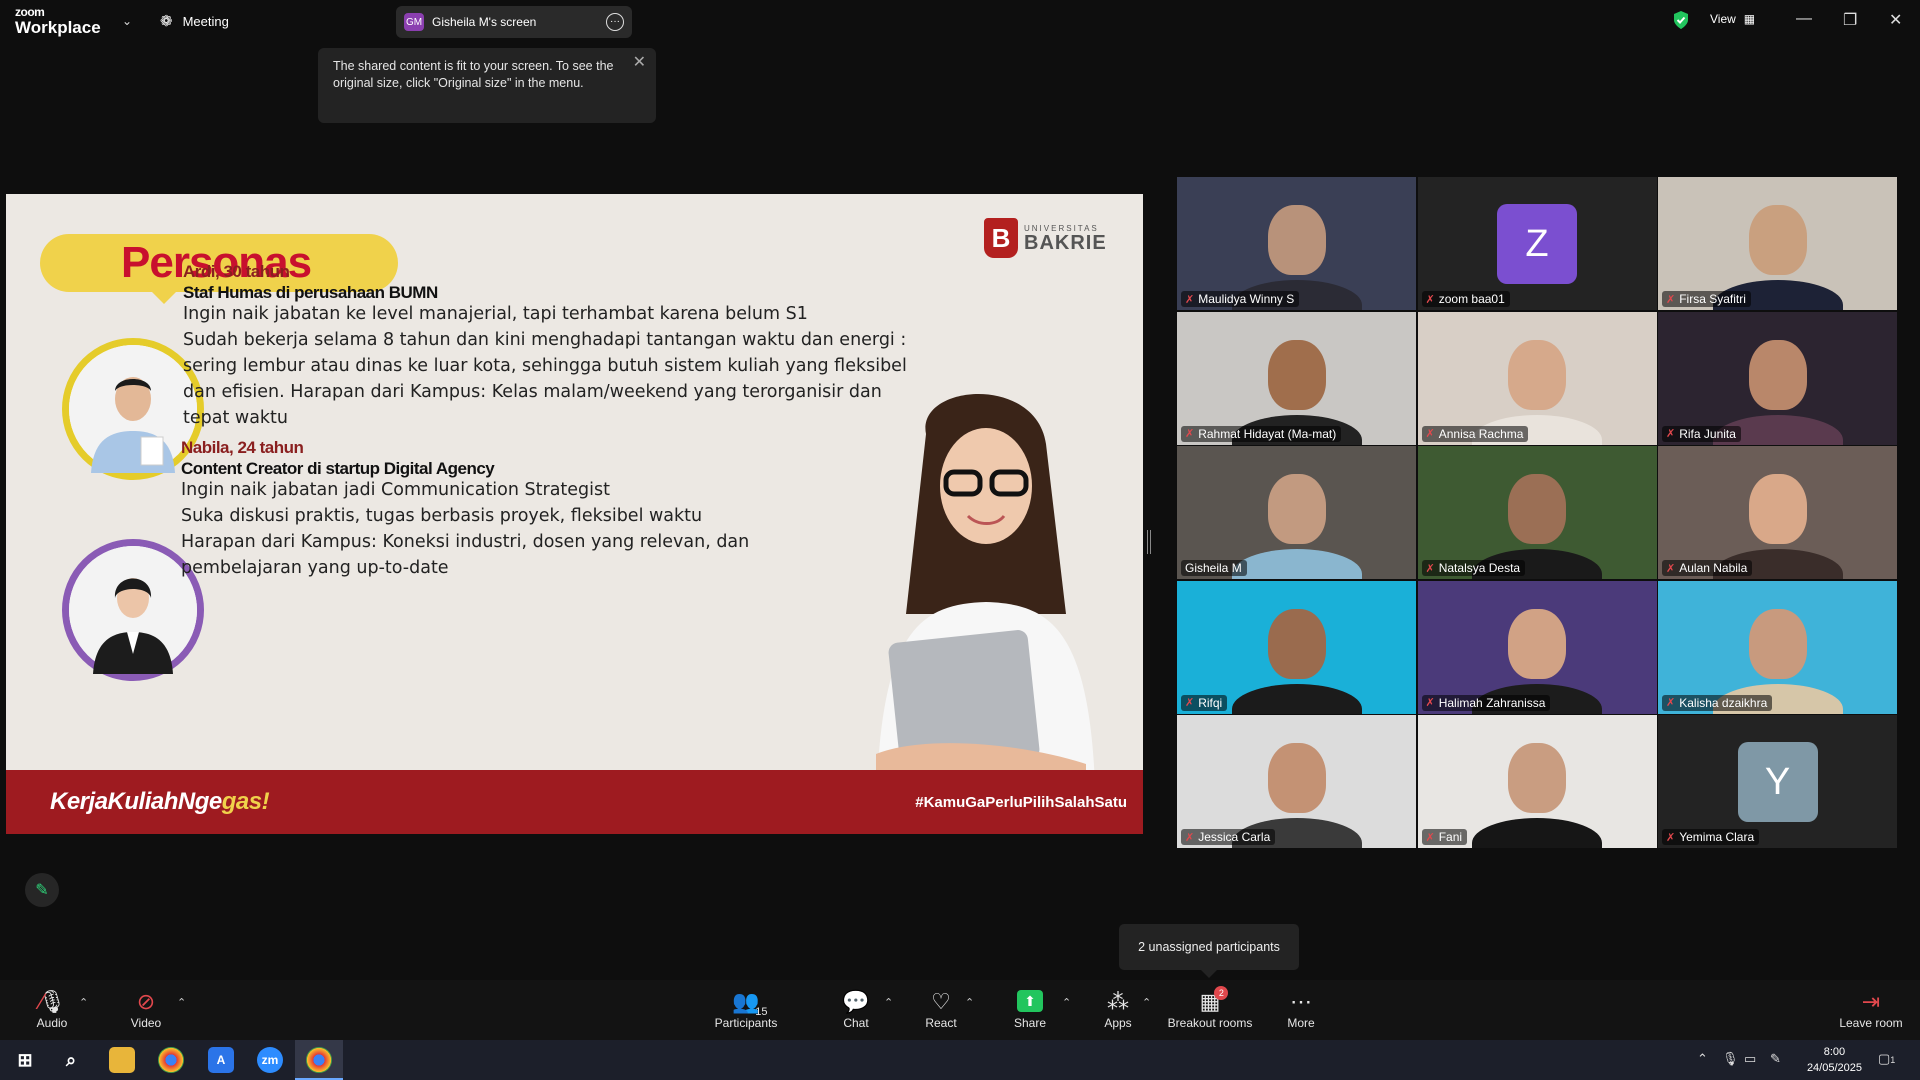  I want to click on participant-name-label: Gisheila M, so click(1214, 568).